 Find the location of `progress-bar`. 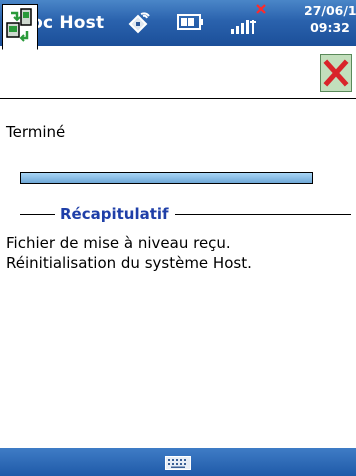

progress-bar is located at coordinates (166, 178).